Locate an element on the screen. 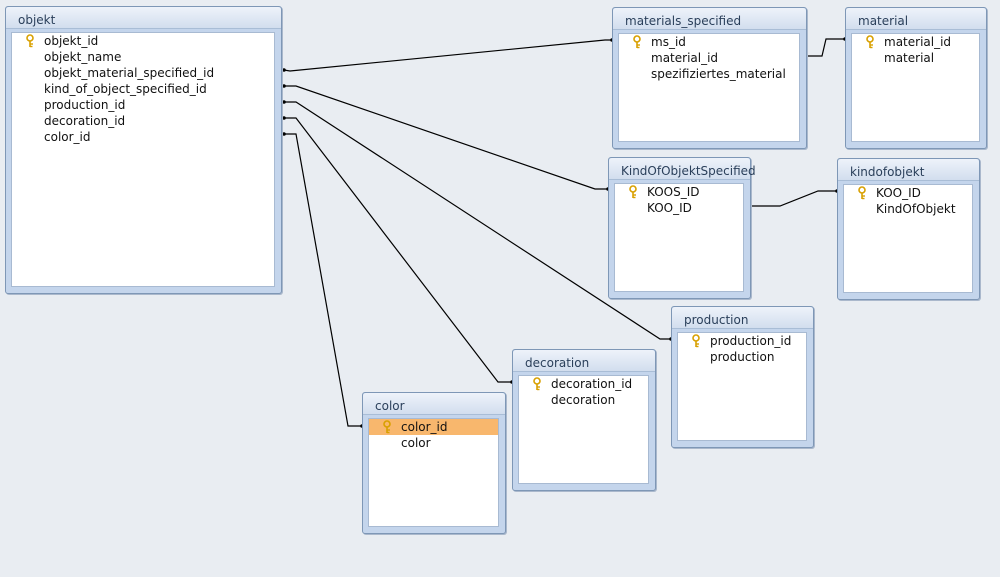 Image resolution: width=1000 pixels, height=577 pixels. table-production: production production_id production is located at coordinates (742, 377).